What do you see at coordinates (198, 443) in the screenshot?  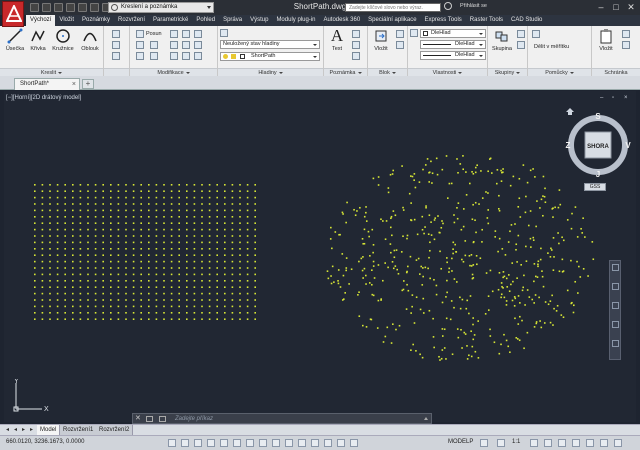 I see `grid-display-icon` at bounding box center [198, 443].